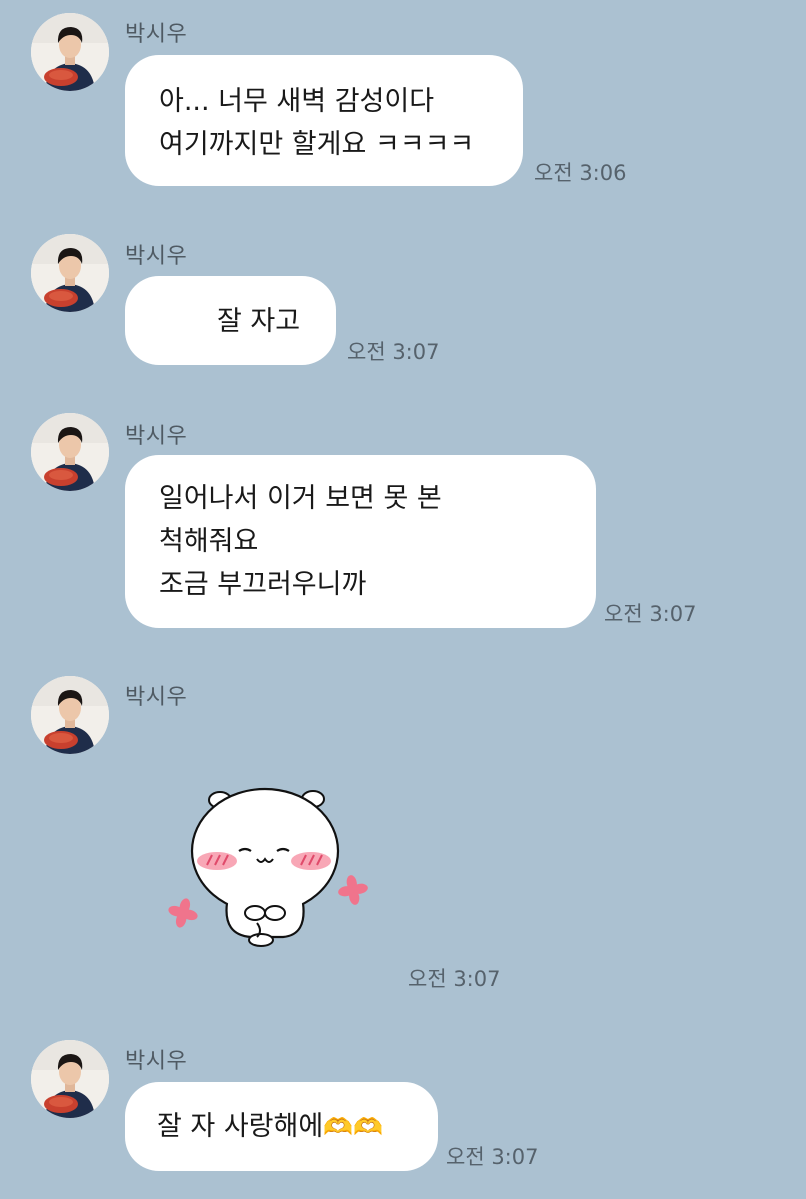 The image size is (806, 1199). Describe the element at coordinates (209, 541) in the screenshot. I see `message-text: 척해줘요` at that location.